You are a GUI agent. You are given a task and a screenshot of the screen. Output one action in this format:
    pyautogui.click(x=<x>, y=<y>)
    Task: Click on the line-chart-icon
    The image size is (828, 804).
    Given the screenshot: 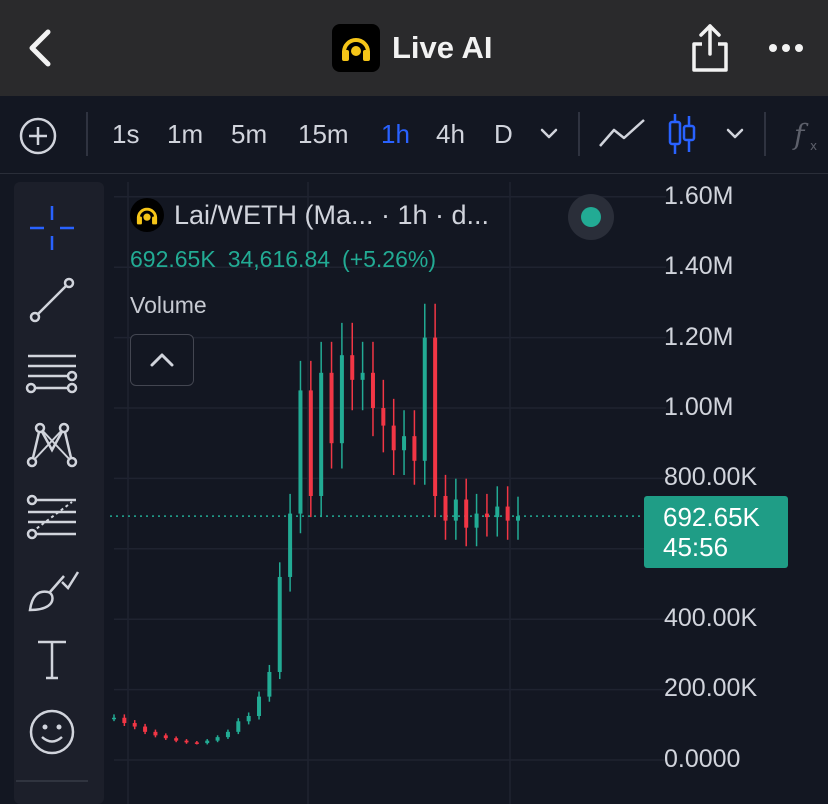 What is the action you would take?
    pyautogui.click(x=622, y=134)
    